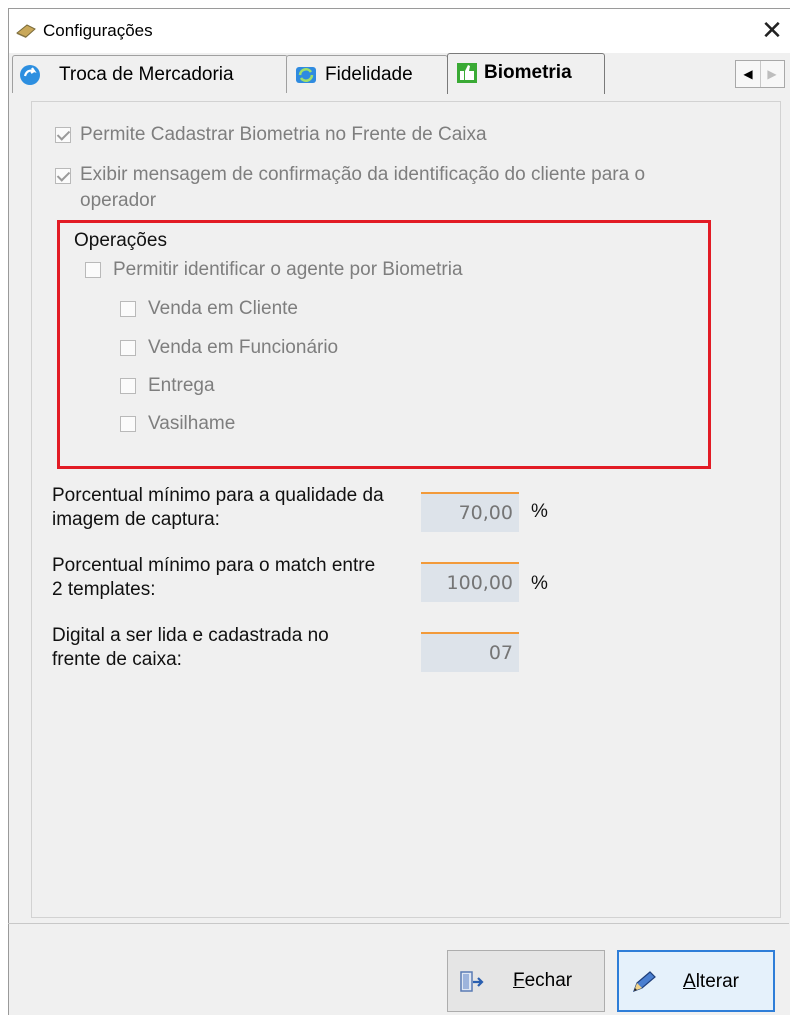 The image size is (795, 1015). Describe the element at coordinates (93, 270) in the screenshot. I see `permitir-biometria-checkbox` at that location.